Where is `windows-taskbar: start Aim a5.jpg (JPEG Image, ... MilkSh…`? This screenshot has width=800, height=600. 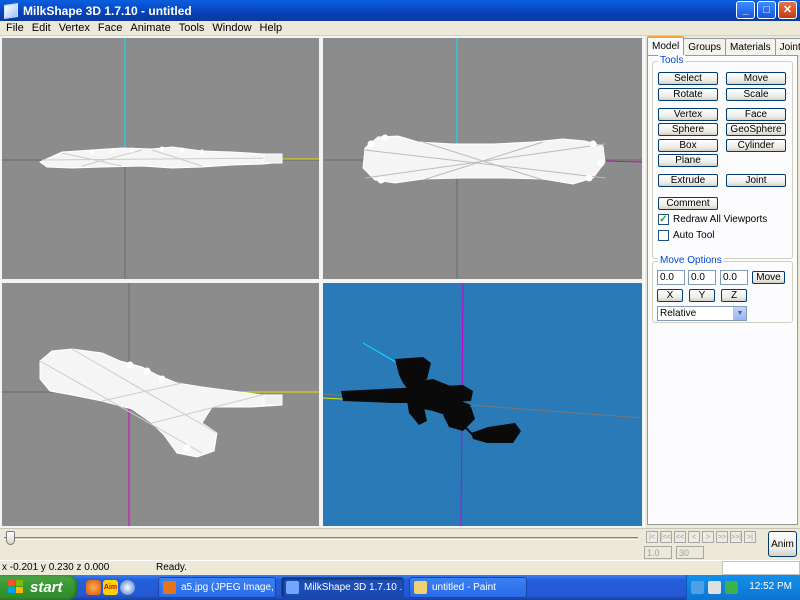 windows-taskbar: start Aim a5.jpg (JPEG Image, ... MilkSh… is located at coordinates (400, 587).